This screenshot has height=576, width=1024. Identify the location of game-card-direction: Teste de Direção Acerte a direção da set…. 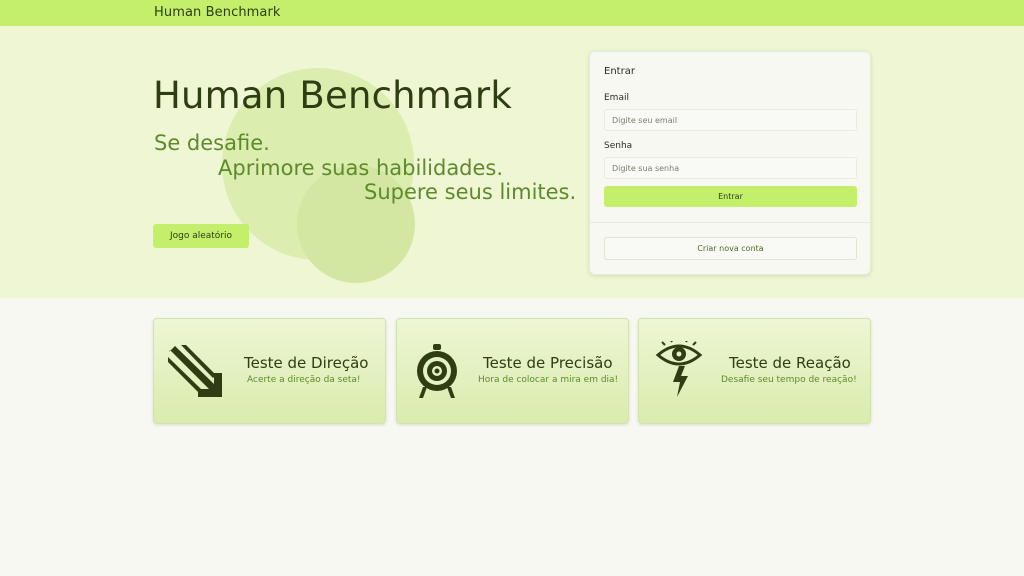
(269, 371).